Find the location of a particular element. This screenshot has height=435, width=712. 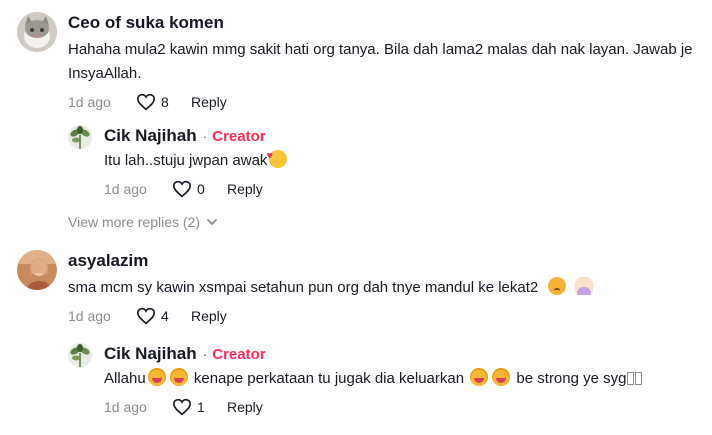

comment-text-part: kenape perkataan tu jugak dia keluarkan is located at coordinates (329, 378).